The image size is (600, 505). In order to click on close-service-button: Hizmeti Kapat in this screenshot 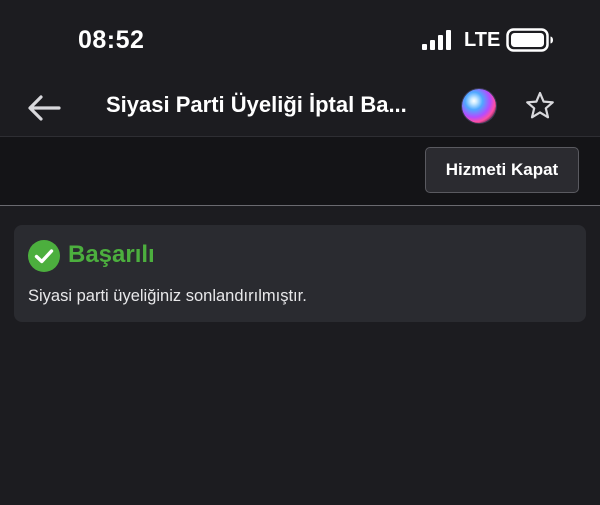, I will do `click(502, 170)`.